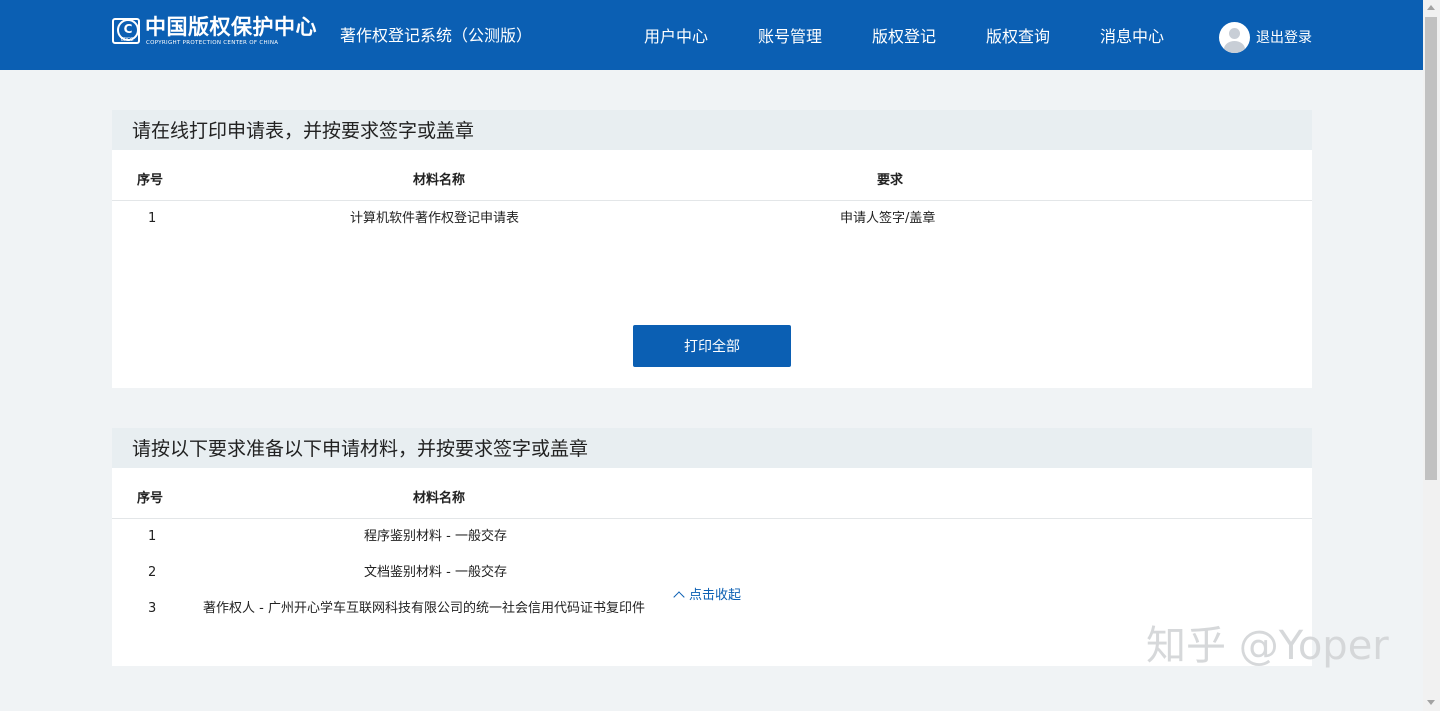 The height and width of the screenshot is (711, 1440). I want to click on logo-chinese-name: 中国版权保护中心, so click(231, 27).